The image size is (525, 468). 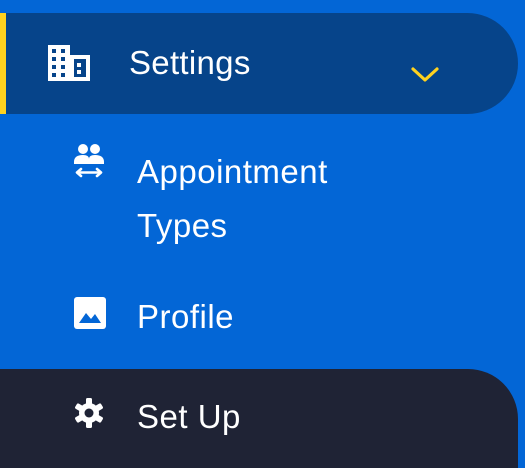 I want to click on sidebar-item-profile: Profile, so click(x=262, y=318).